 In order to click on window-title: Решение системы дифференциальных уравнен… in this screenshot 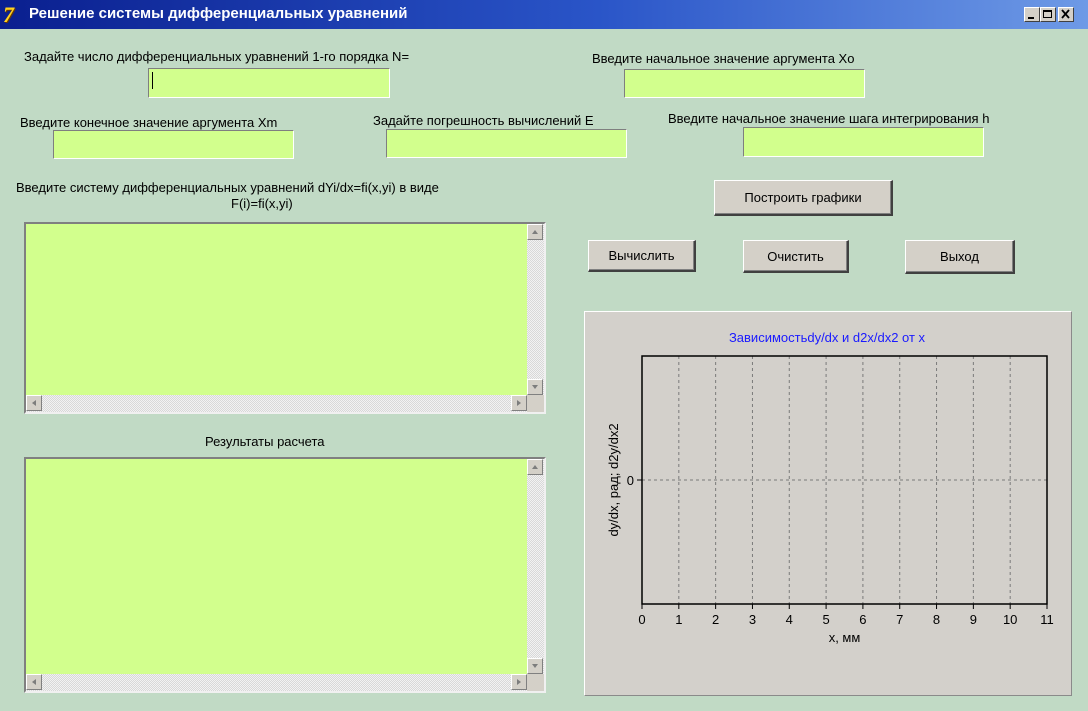, I will do `click(218, 13)`.